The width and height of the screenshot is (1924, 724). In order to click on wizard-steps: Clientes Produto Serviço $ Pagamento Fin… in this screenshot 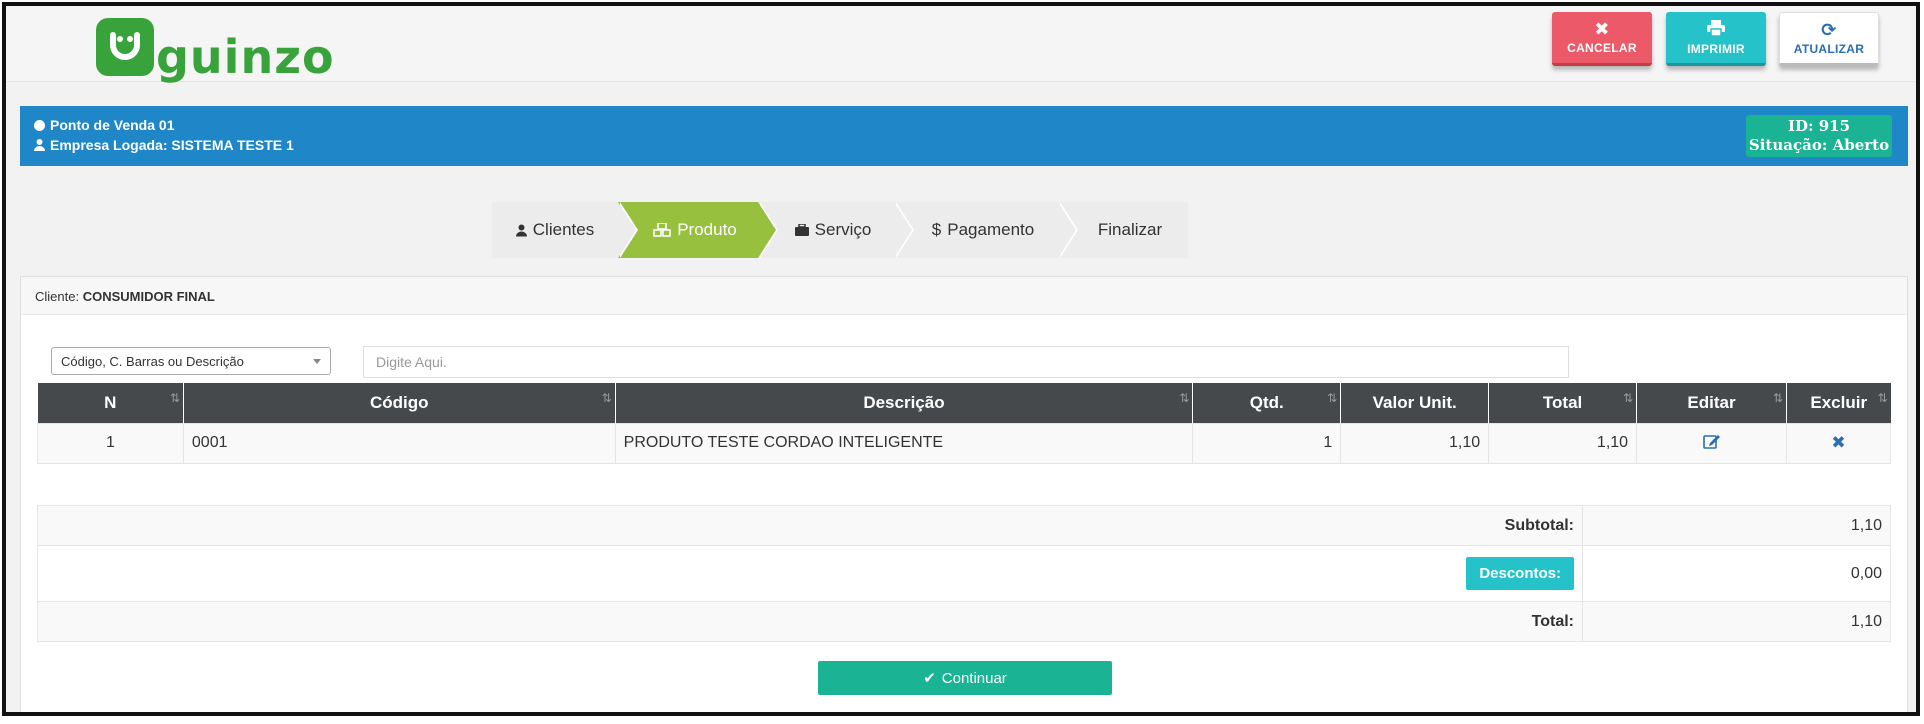, I will do `click(840, 230)`.